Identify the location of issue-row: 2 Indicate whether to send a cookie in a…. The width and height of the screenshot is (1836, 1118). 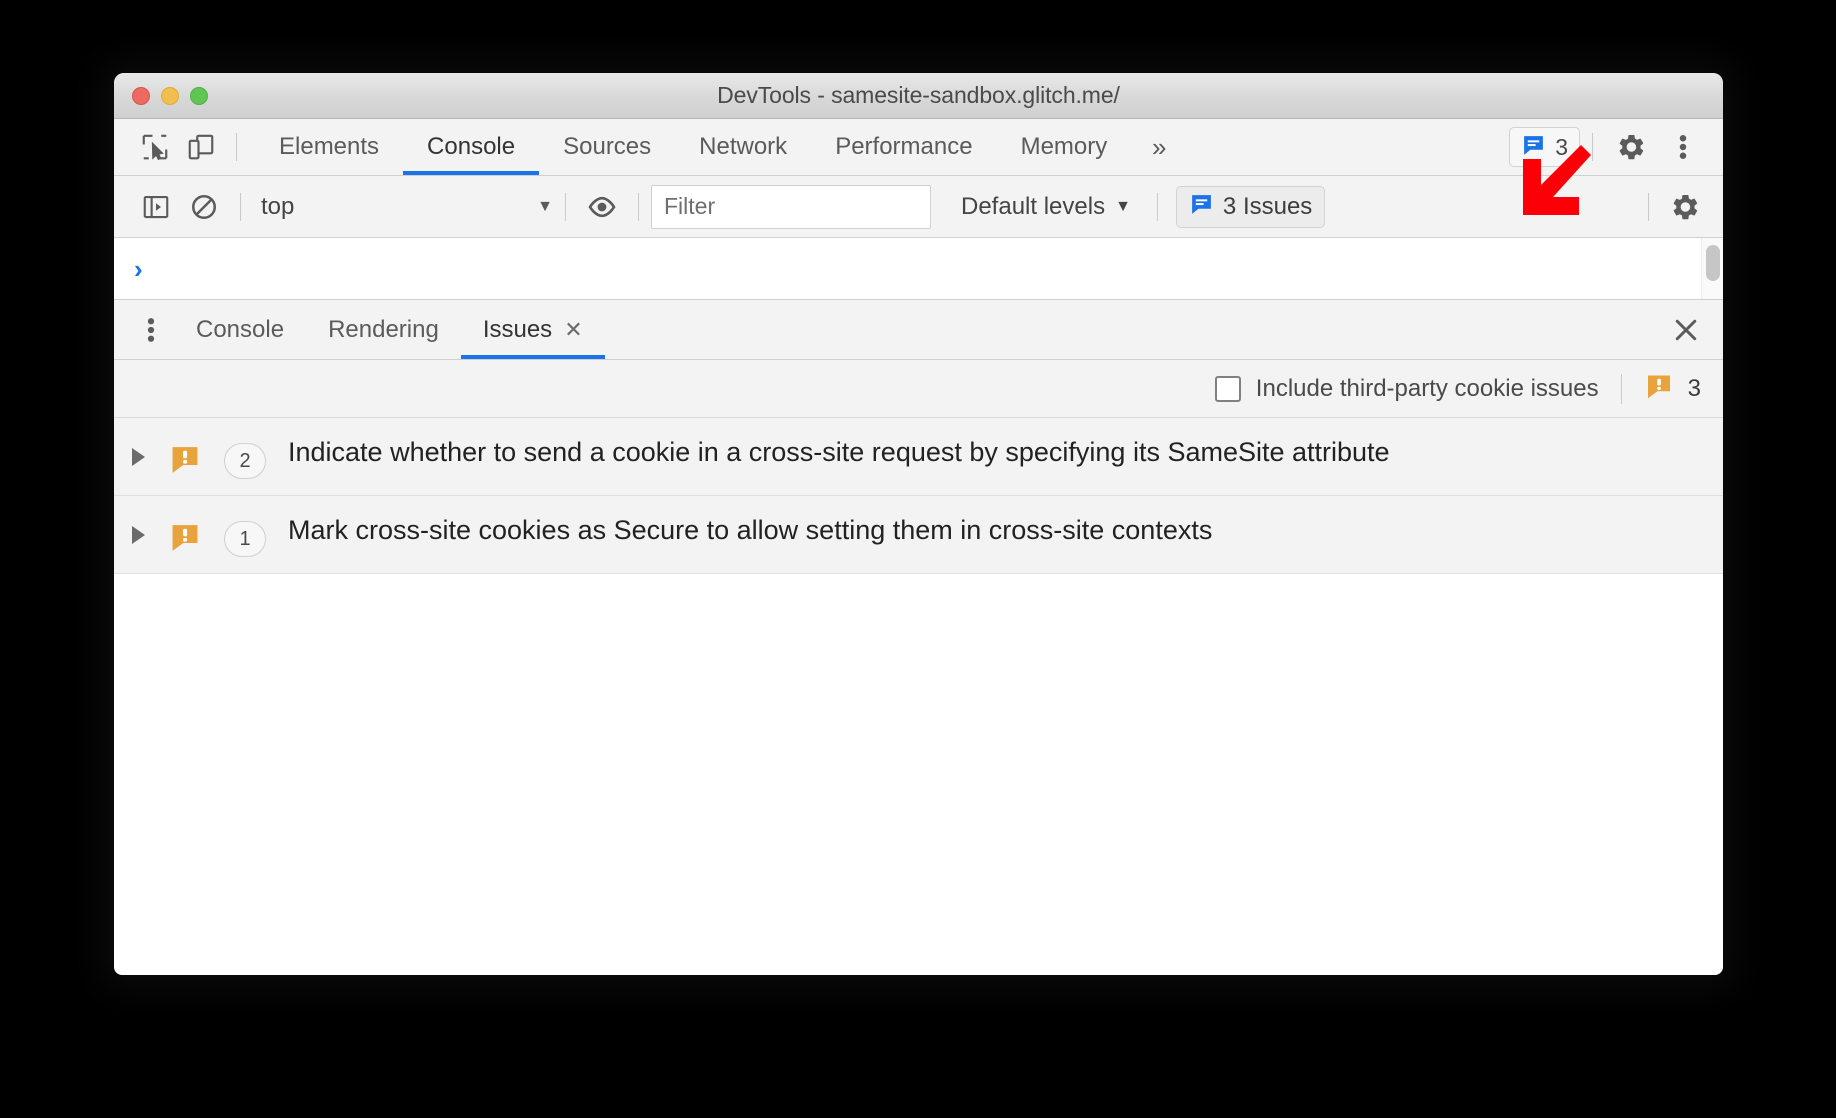
(918, 457).